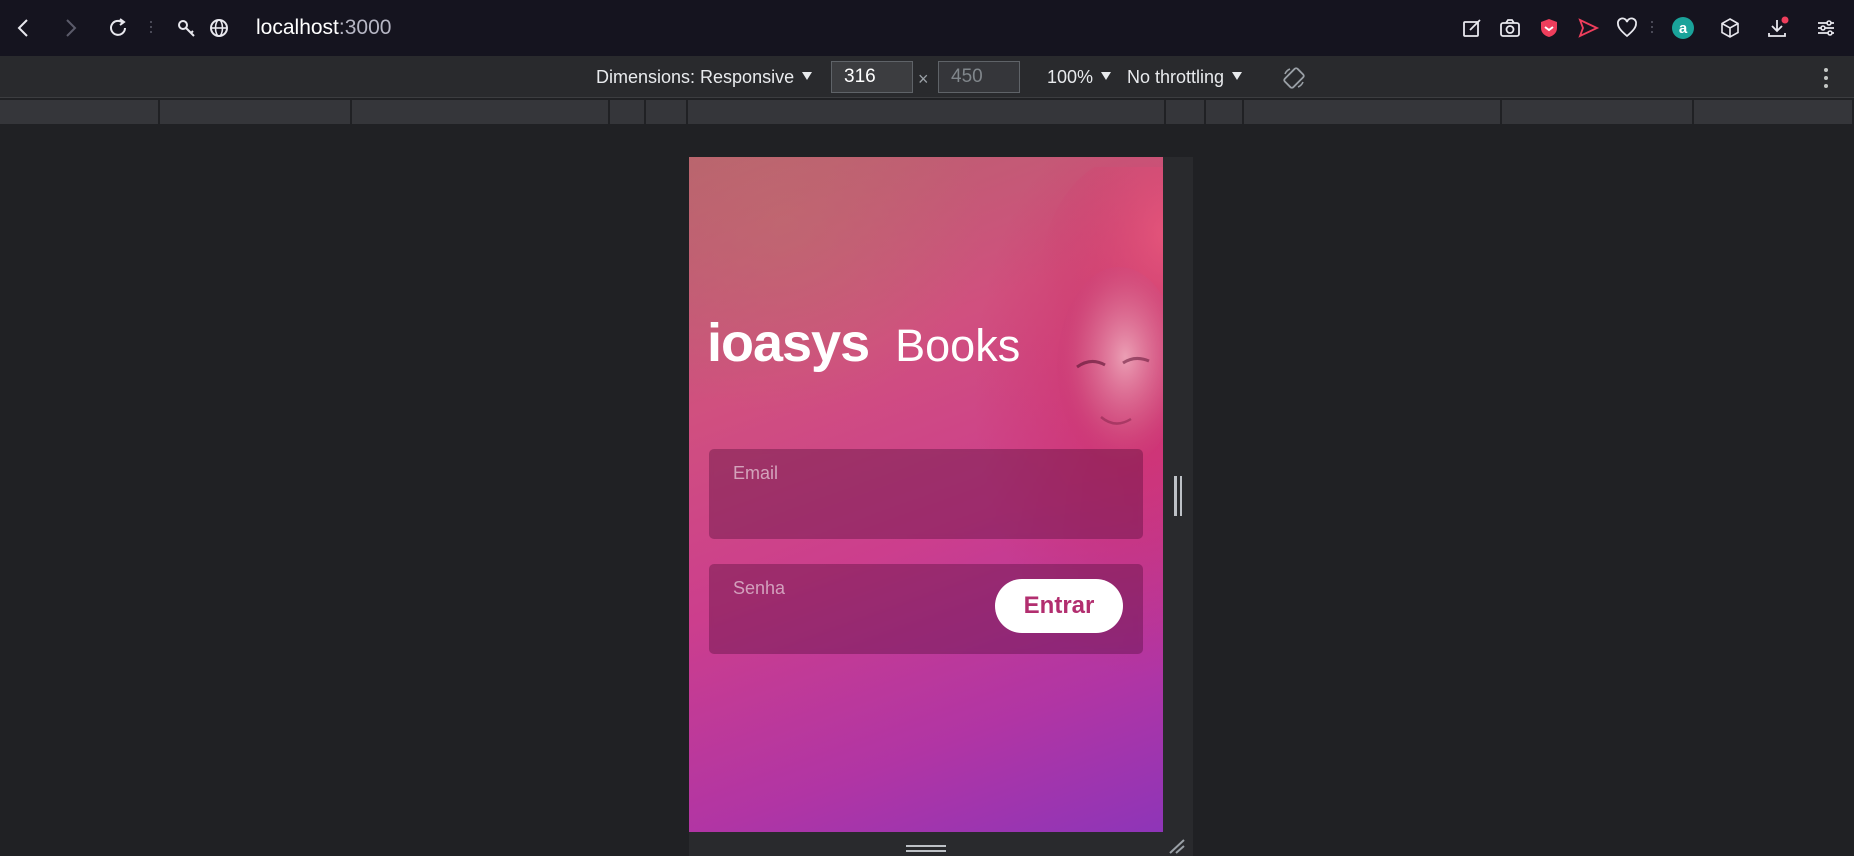  I want to click on account-letter: a, so click(1683, 28).